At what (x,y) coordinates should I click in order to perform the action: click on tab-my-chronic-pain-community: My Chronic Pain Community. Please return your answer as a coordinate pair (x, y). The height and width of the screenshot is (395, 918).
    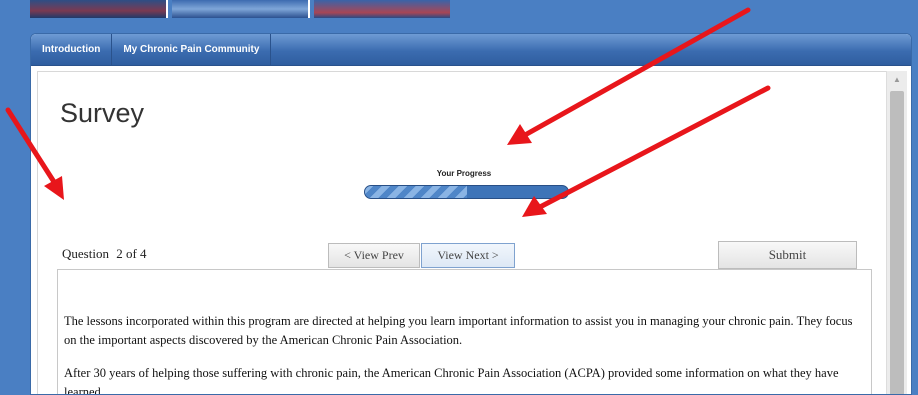
    Looking at the image, I should click on (192, 49).